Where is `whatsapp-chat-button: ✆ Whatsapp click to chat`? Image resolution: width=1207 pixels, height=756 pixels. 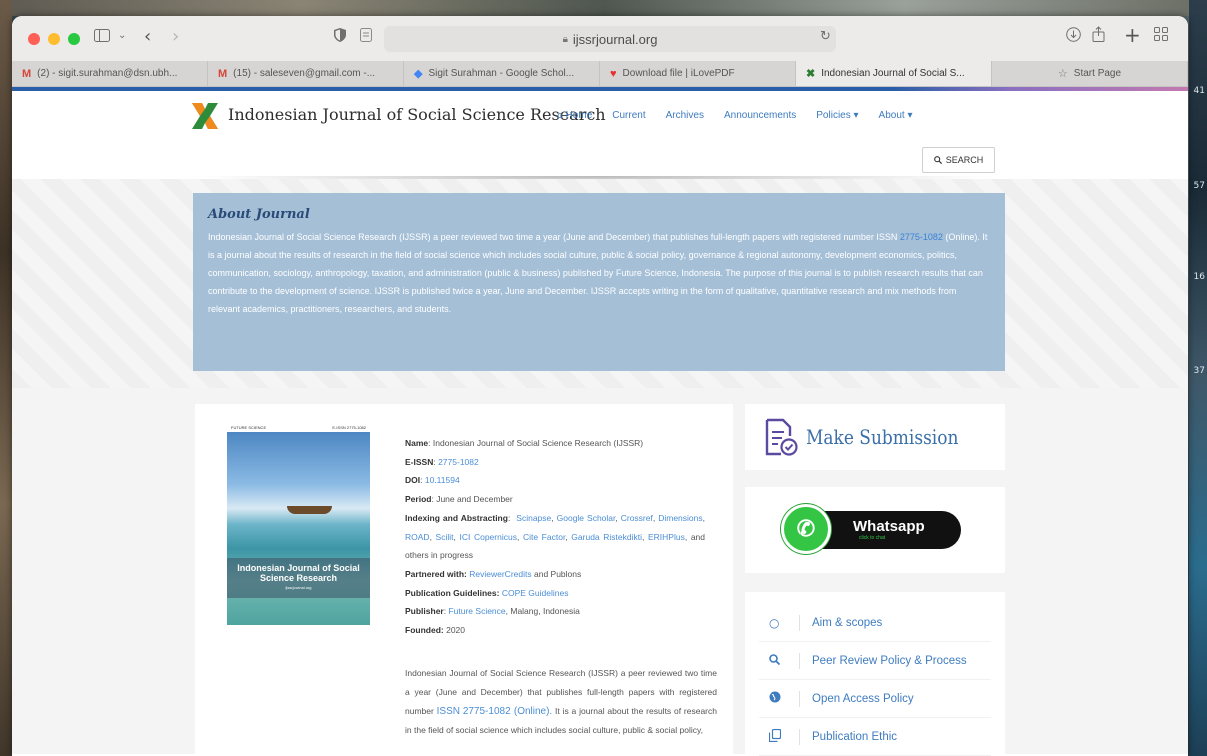 whatsapp-chat-button: ✆ Whatsapp click to chat is located at coordinates (871, 529).